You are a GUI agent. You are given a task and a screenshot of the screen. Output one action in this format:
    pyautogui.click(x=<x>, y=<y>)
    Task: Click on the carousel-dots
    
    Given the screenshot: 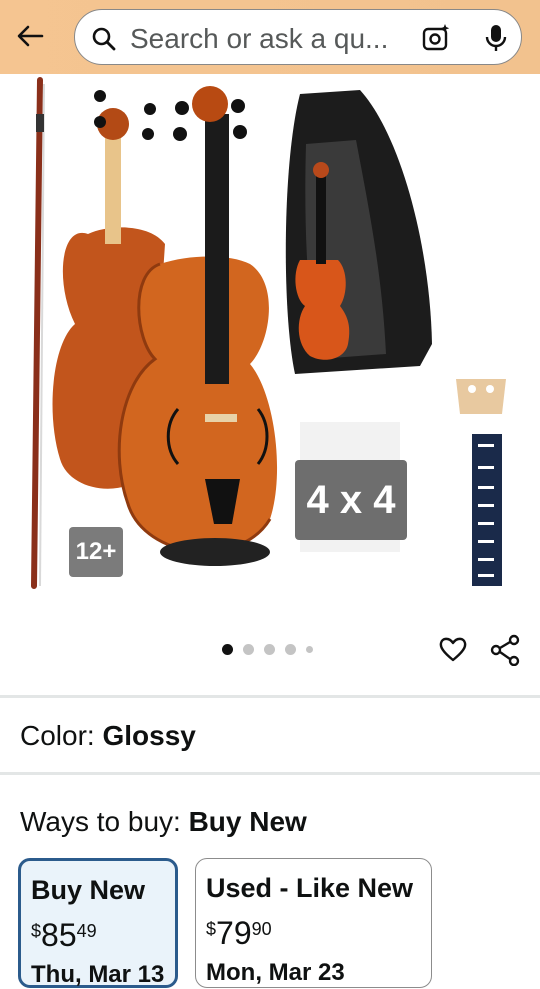 What is the action you would take?
    pyautogui.click(x=267, y=649)
    